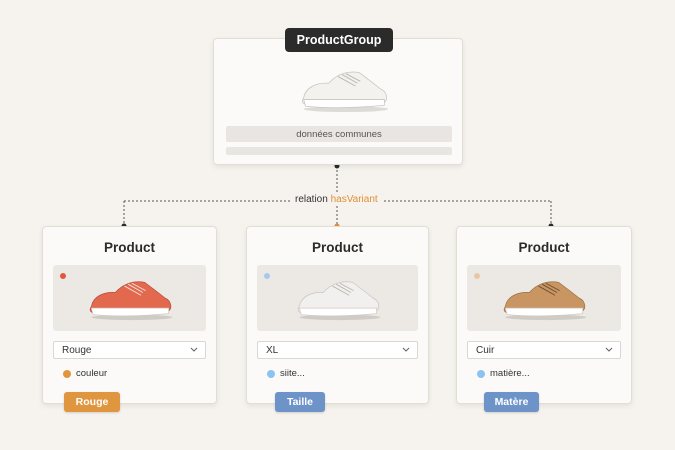 The width and height of the screenshot is (675, 450). What do you see at coordinates (300, 402) in the screenshot?
I see `variant-tag-taille: Taille` at bounding box center [300, 402].